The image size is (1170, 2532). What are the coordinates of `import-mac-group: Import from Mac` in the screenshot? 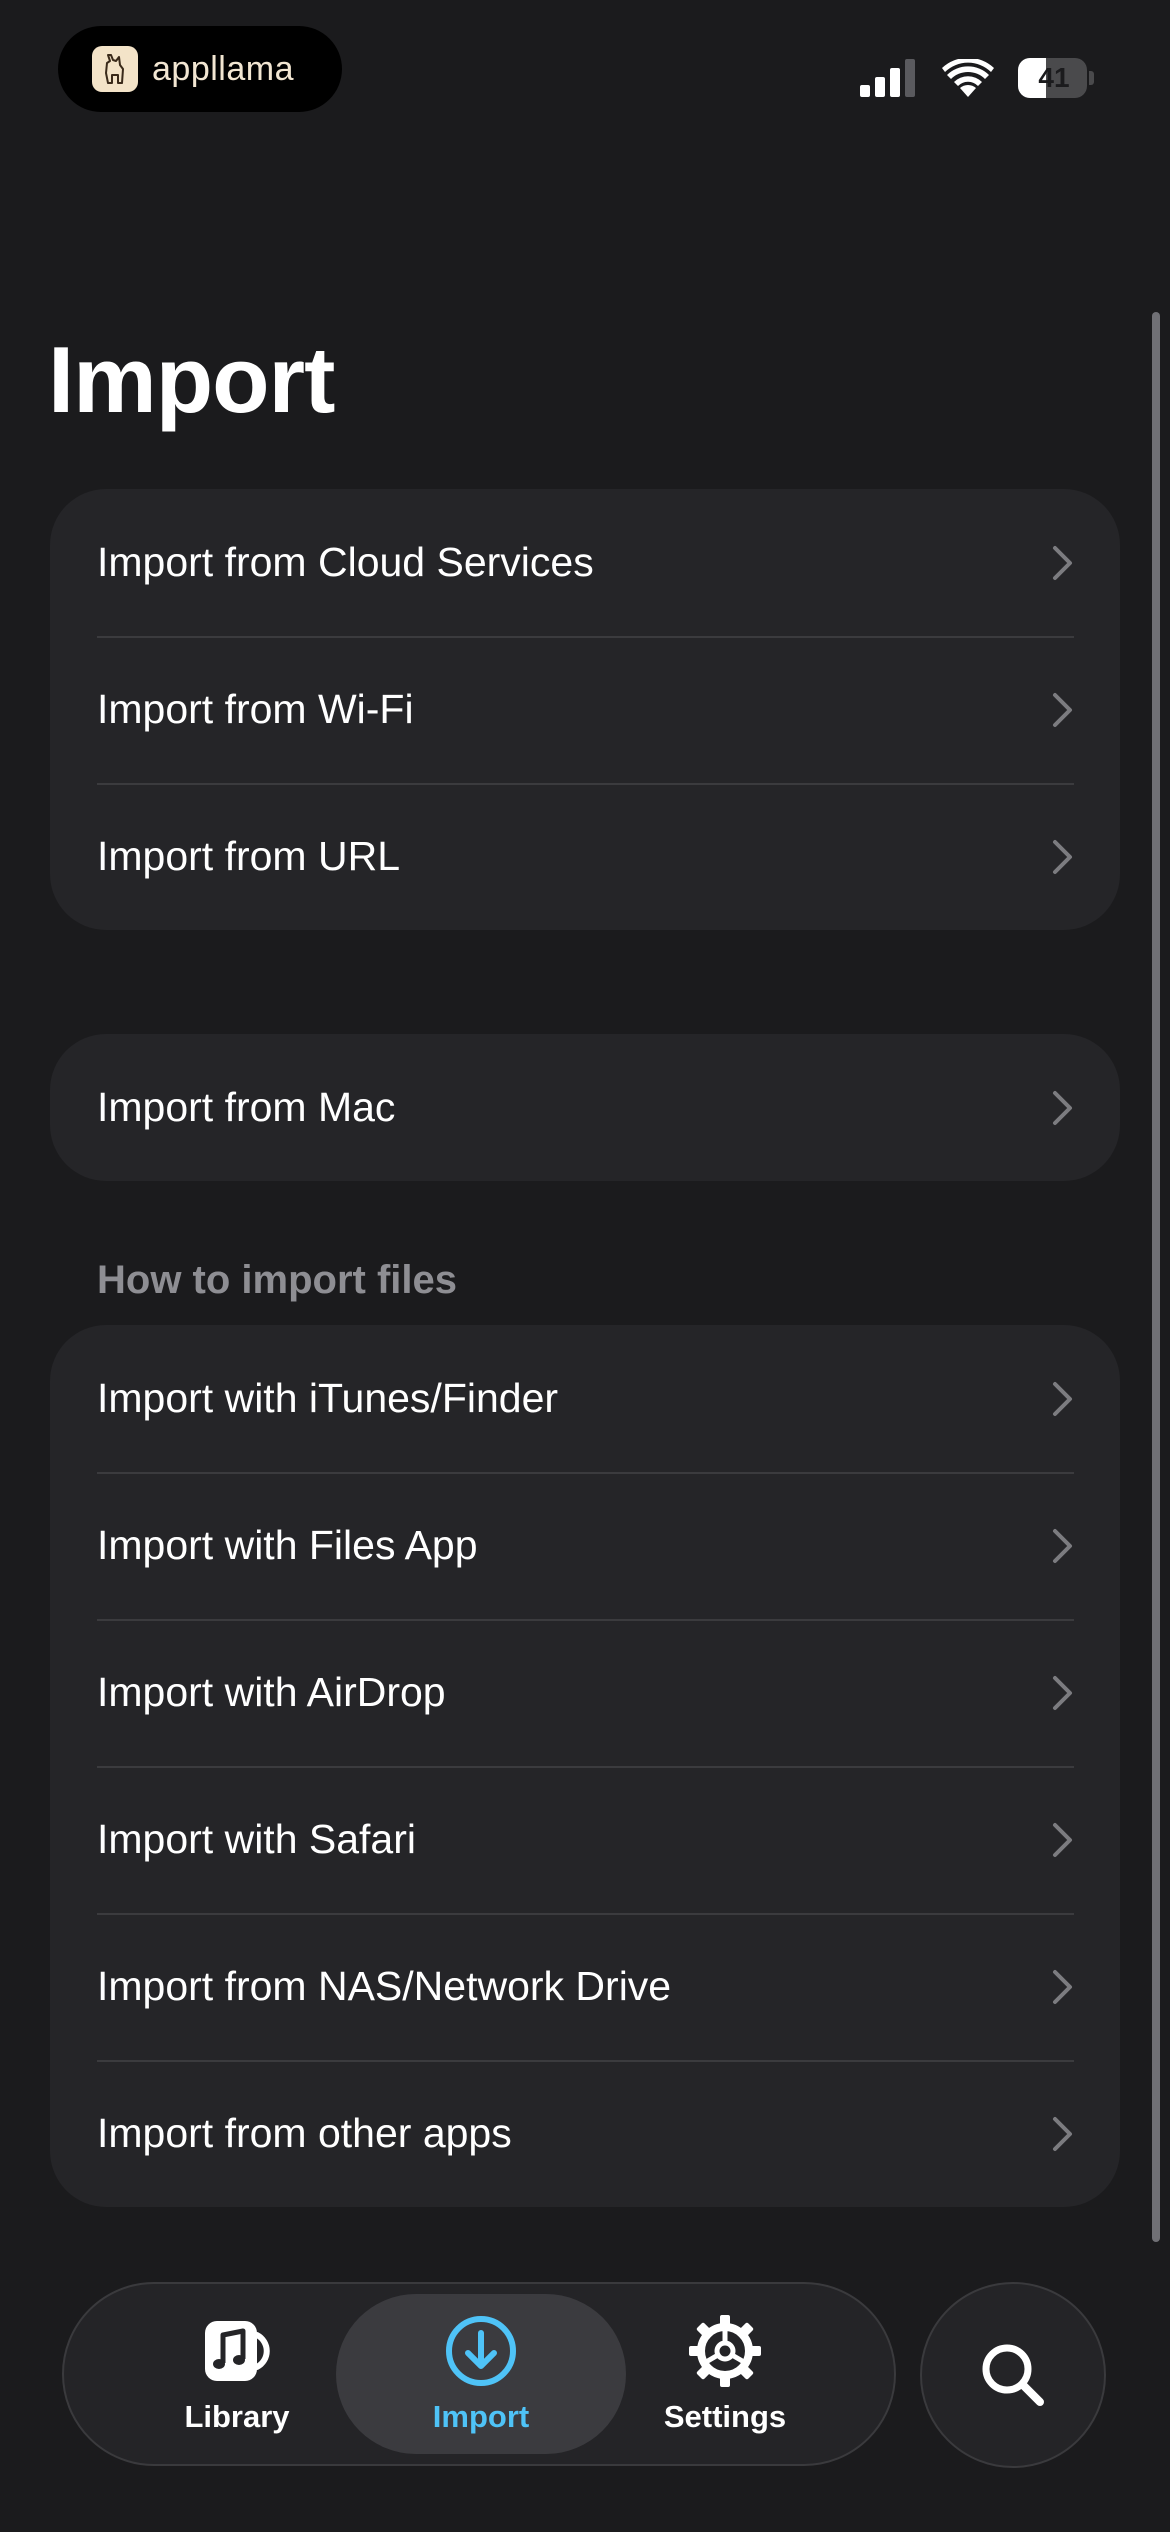 It's located at (585, 1107).